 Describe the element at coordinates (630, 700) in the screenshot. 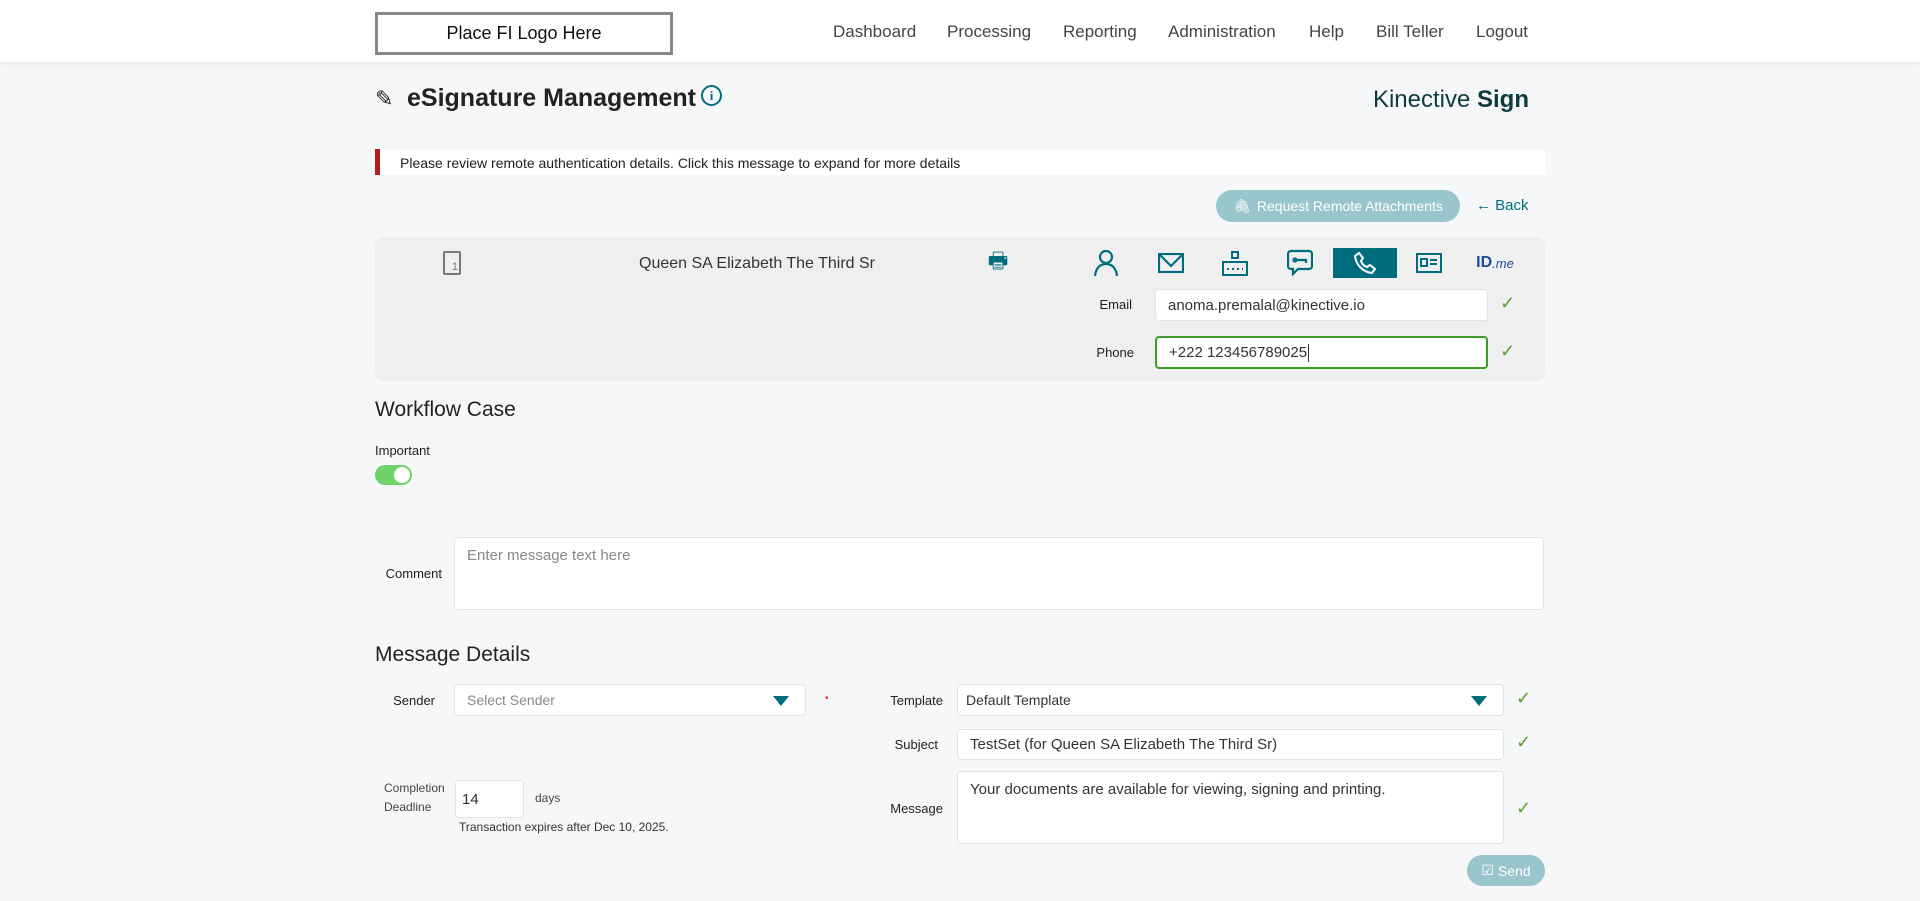

I see `sender-select: Select Sender` at that location.